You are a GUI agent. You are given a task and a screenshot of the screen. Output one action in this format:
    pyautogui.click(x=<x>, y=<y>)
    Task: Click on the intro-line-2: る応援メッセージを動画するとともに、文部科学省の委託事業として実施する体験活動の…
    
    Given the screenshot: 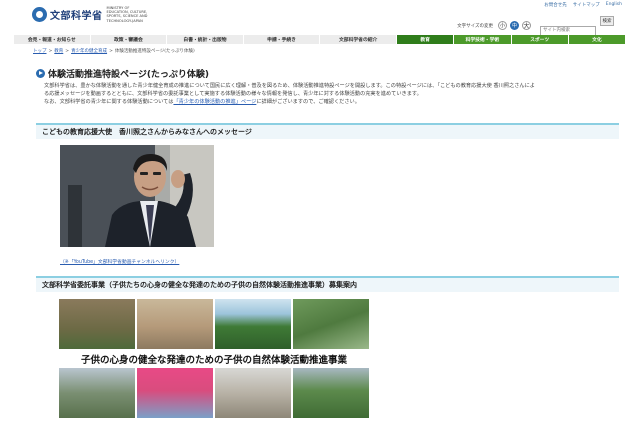 What is the action you would take?
    pyautogui.click(x=233, y=94)
    